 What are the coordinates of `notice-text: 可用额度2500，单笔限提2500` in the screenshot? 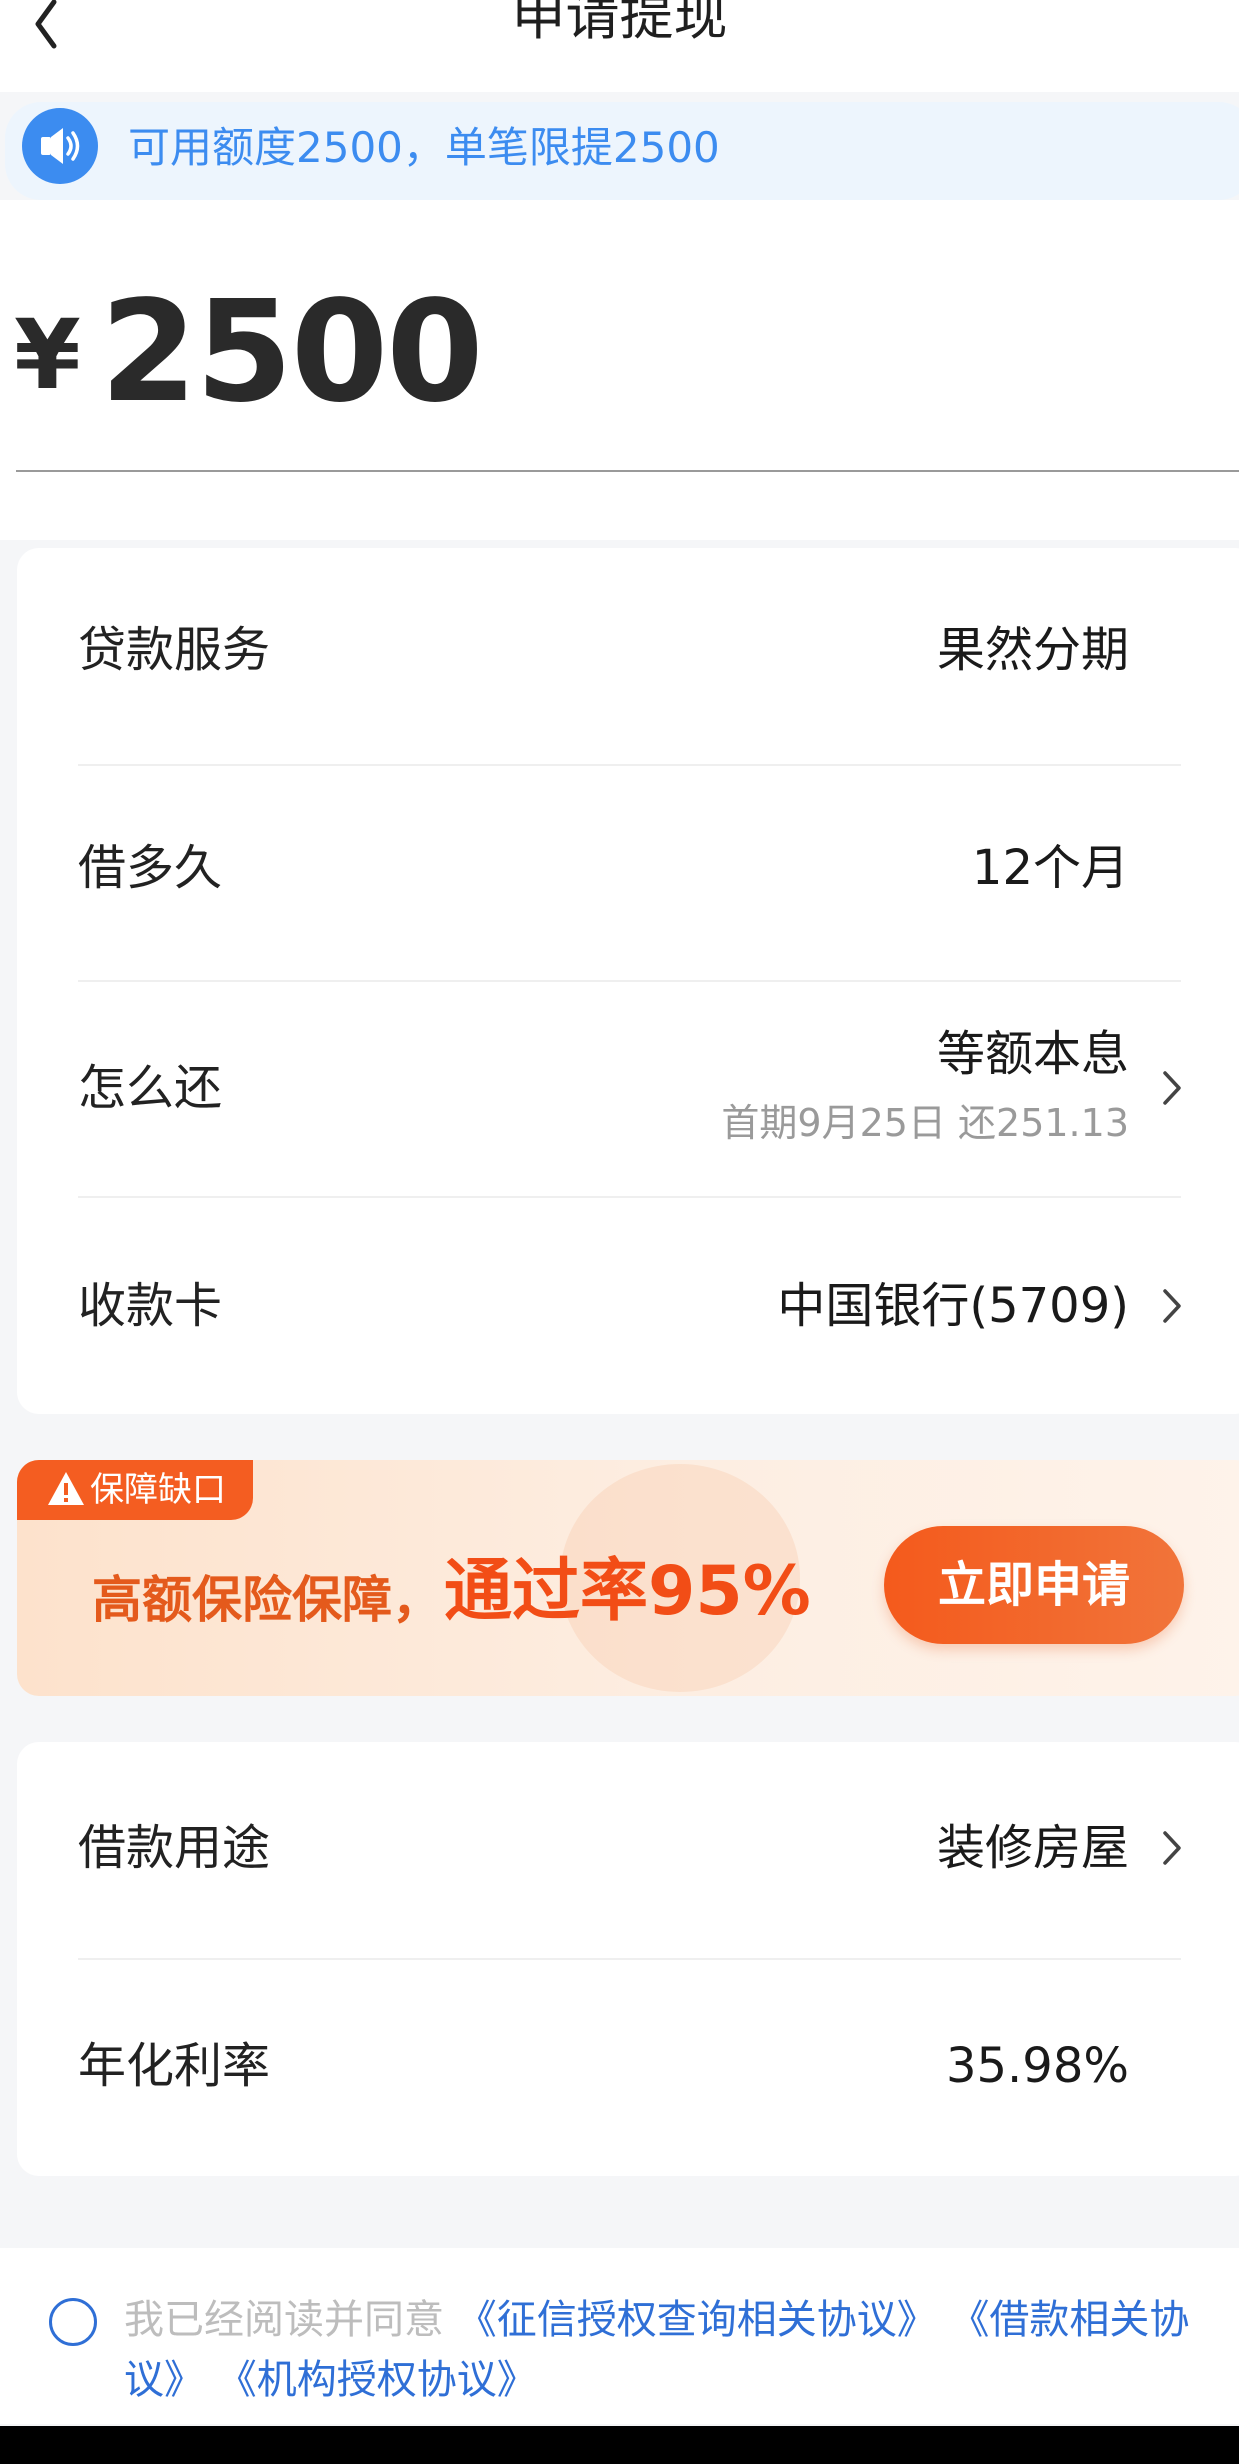 It's located at (424, 147).